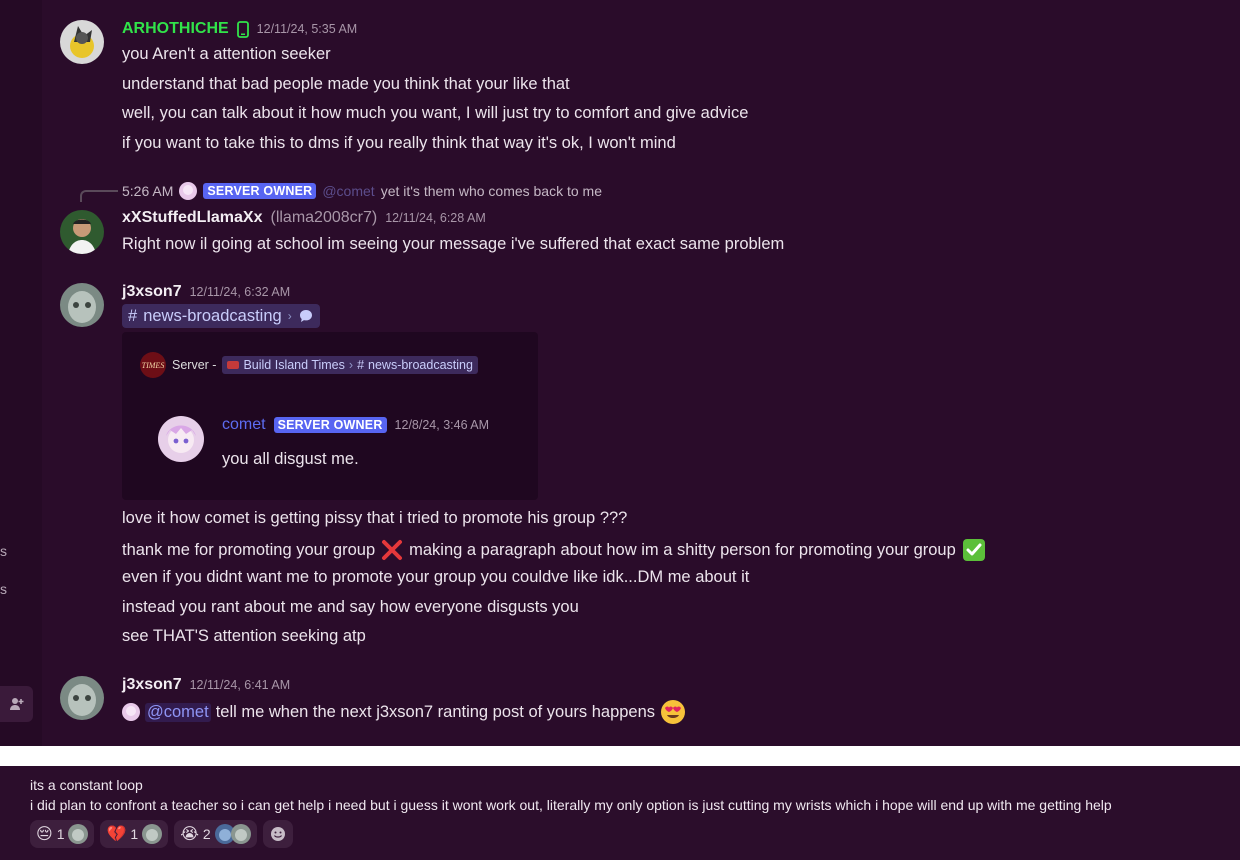  Describe the element at coordinates (307, 29) in the screenshot. I see `message-timestamp: 12/11/24, 5:35 AM` at that location.